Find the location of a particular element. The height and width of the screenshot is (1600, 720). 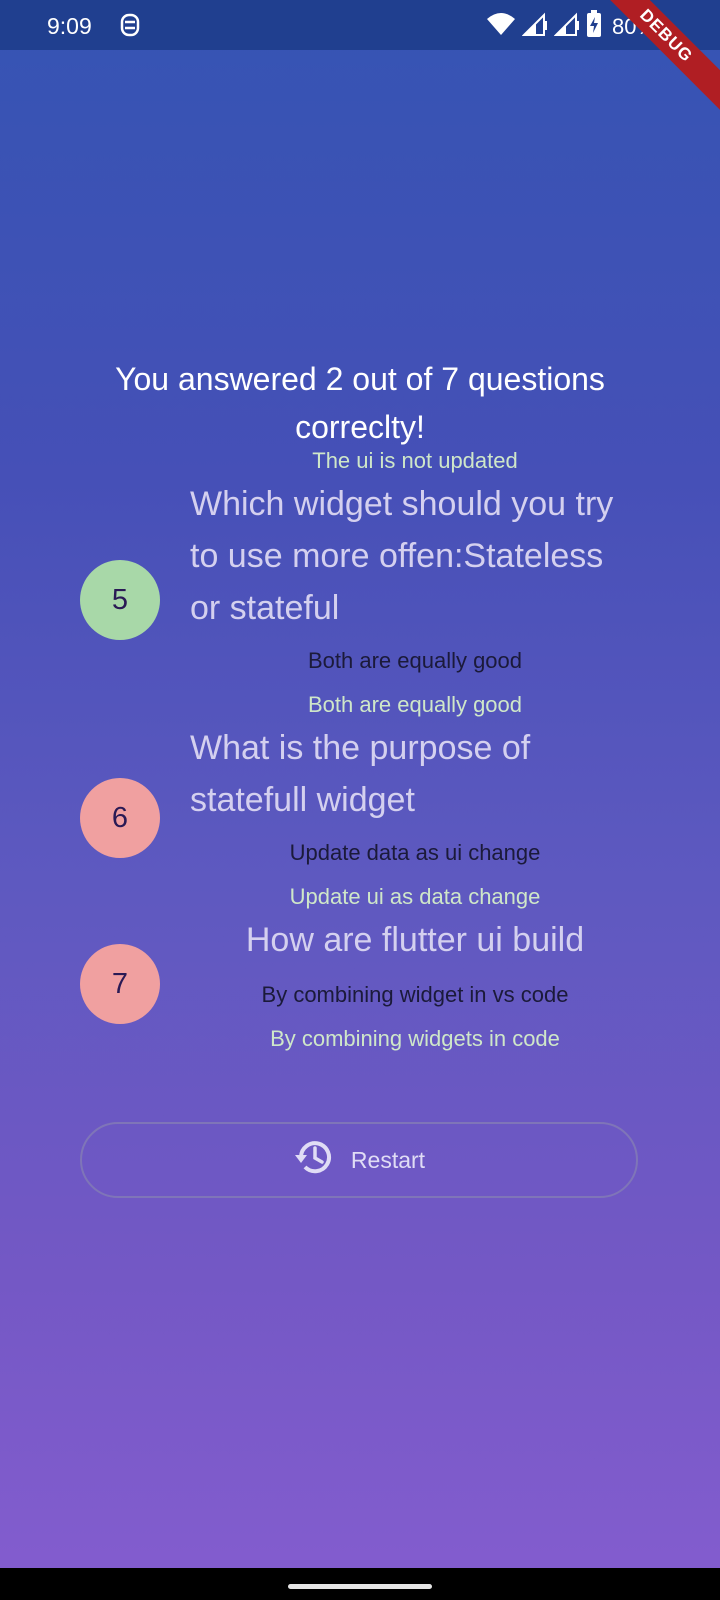

wifi-icon is located at coordinates (501, 26).